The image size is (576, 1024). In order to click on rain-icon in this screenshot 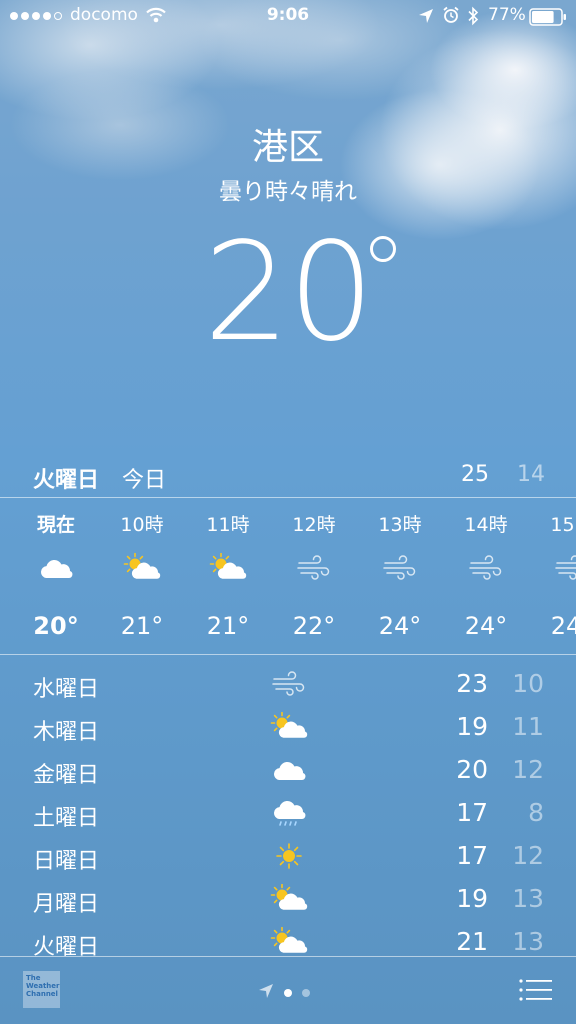, I will do `click(288, 813)`.